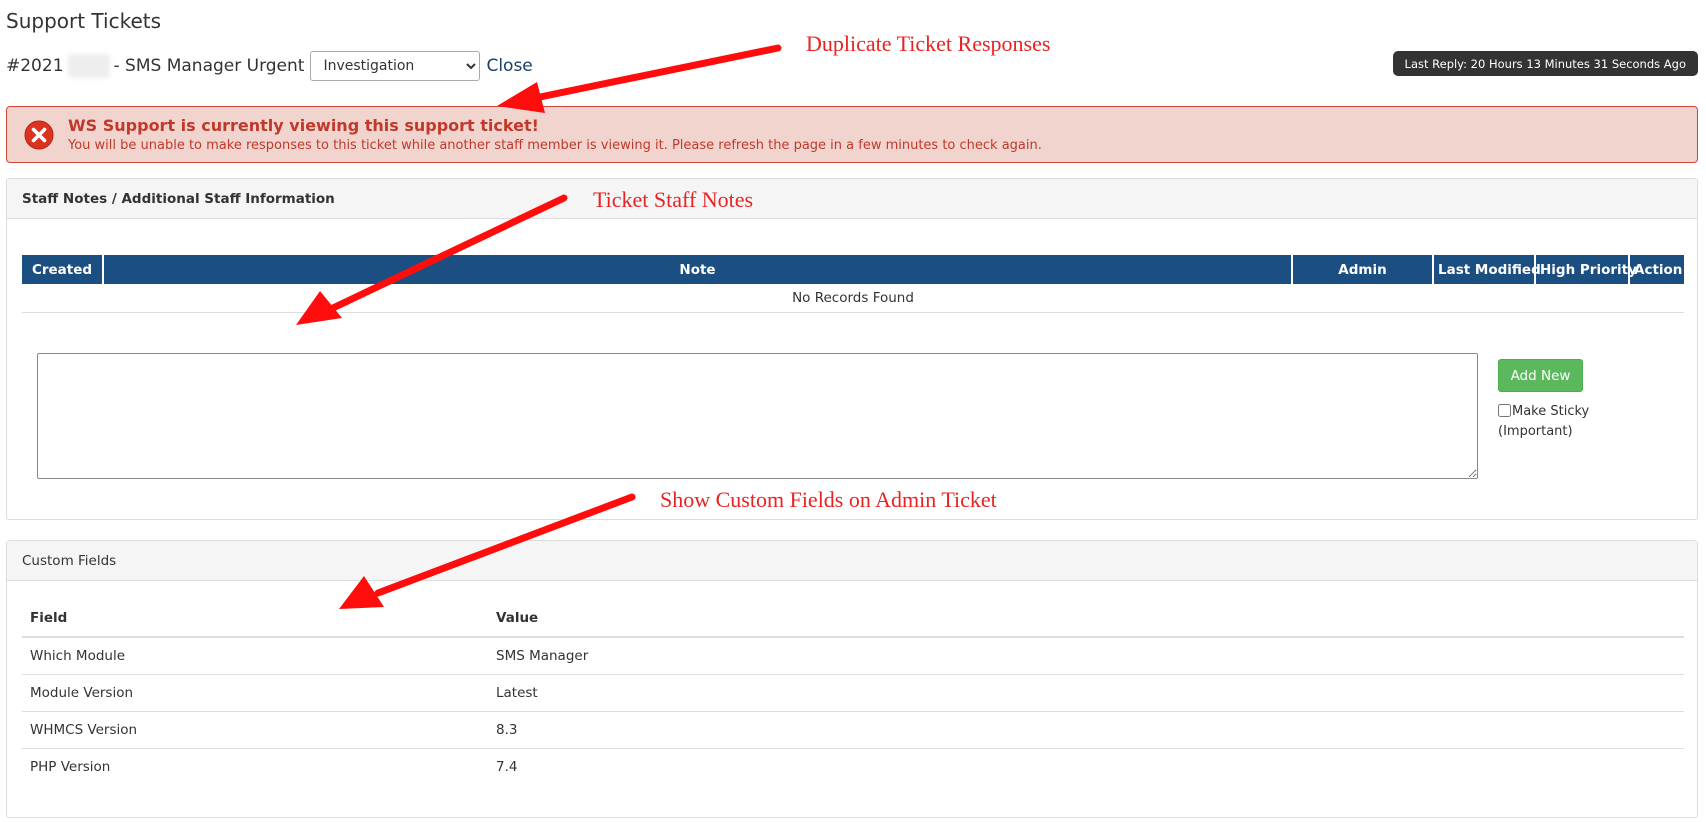  I want to click on col-created: Created, so click(63, 269).